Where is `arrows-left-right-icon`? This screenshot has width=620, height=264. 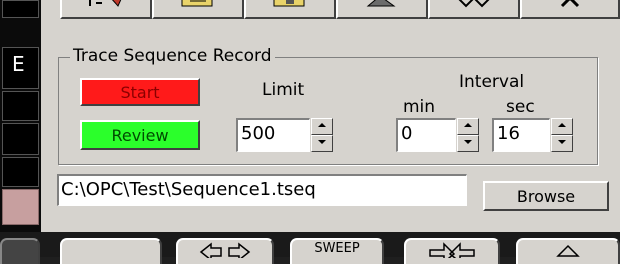 arrows-left-right-icon is located at coordinates (225, 252).